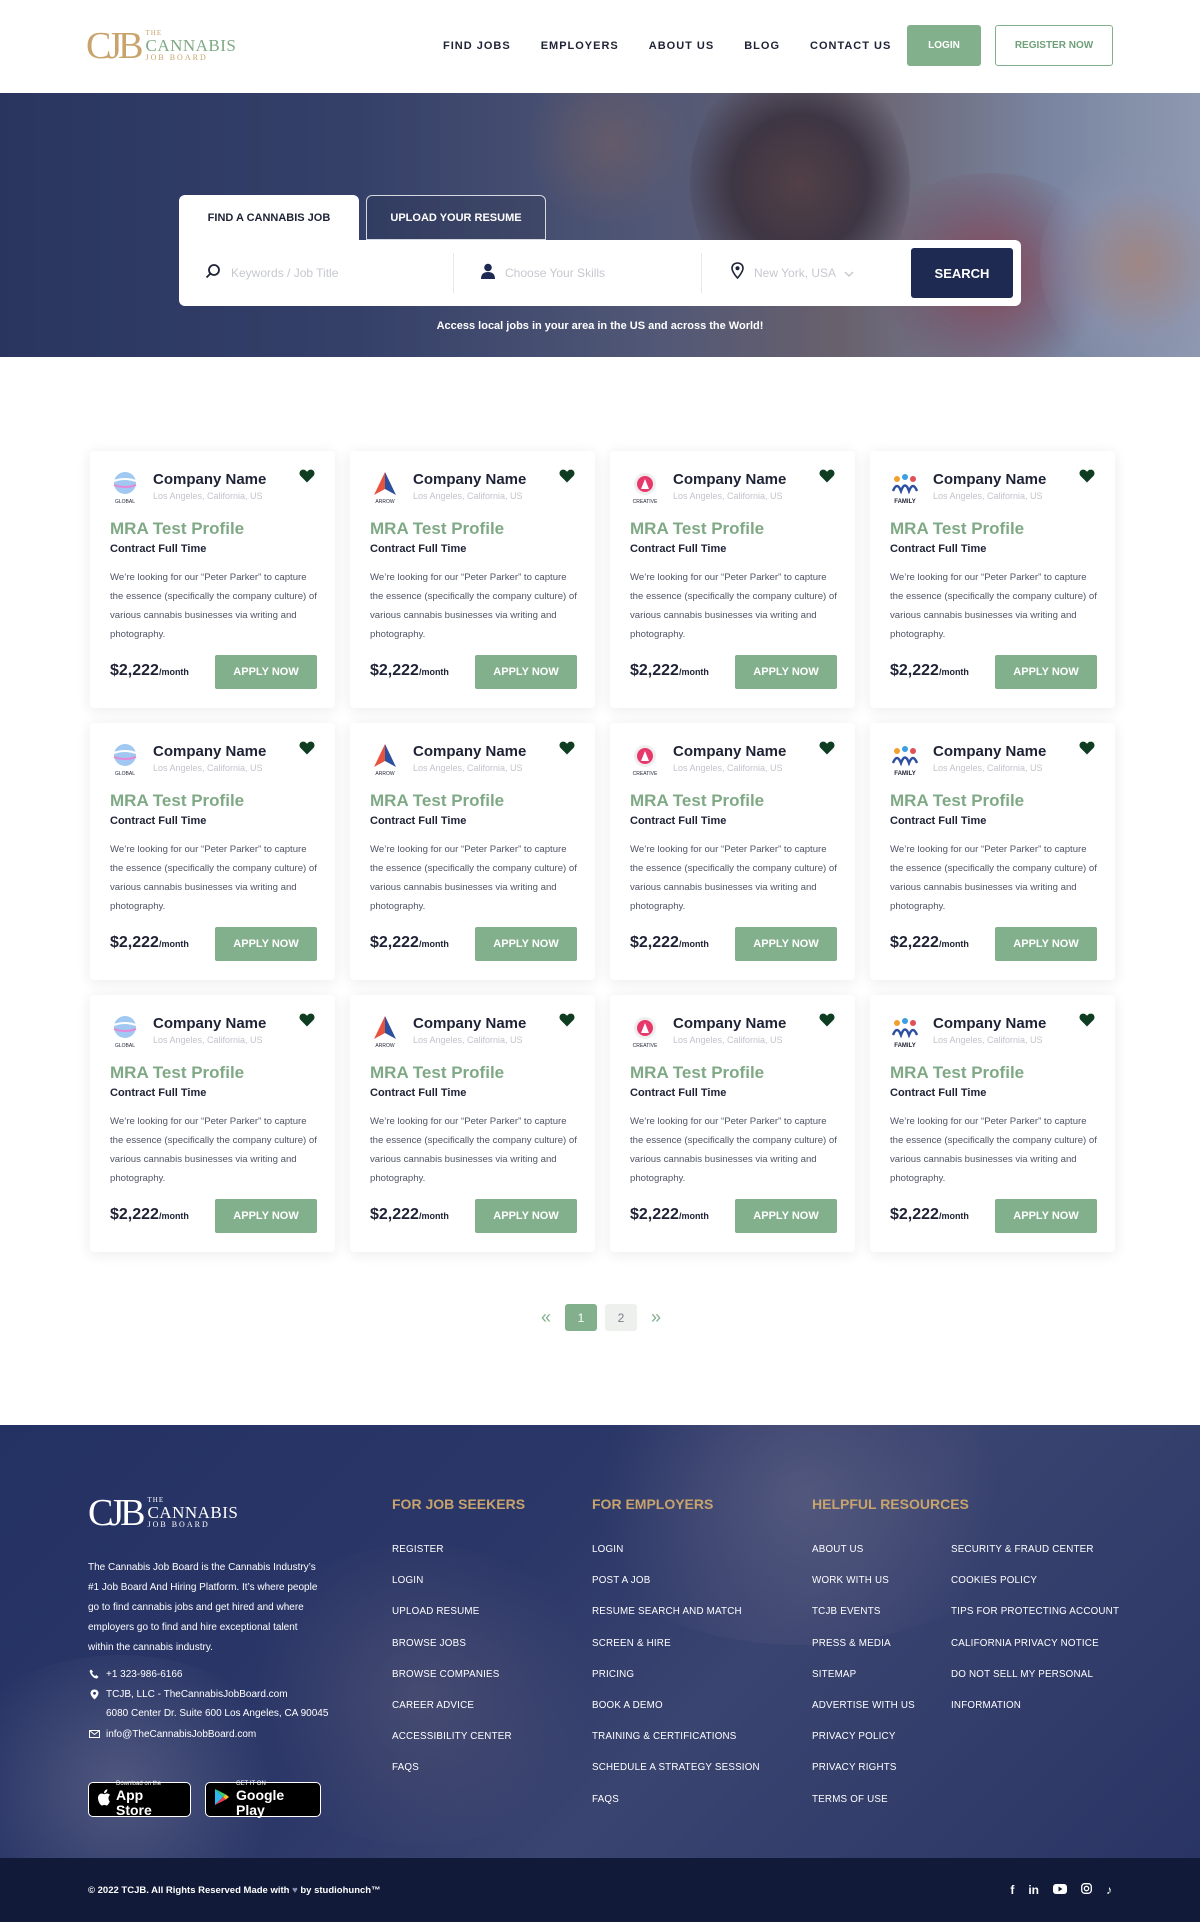 The height and width of the screenshot is (1922, 1200). I want to click on footer-link-resources: DO NOT SELL MY PERSONAL, so click(1022, 1674).